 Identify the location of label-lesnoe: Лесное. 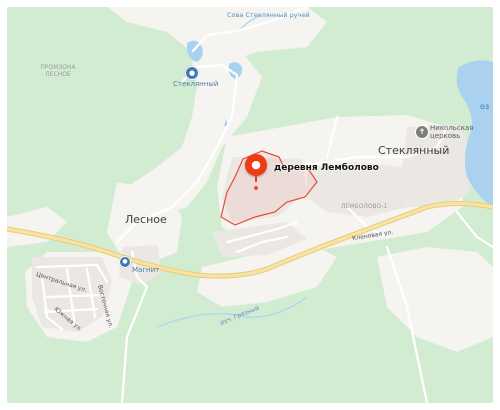
(146, 219).